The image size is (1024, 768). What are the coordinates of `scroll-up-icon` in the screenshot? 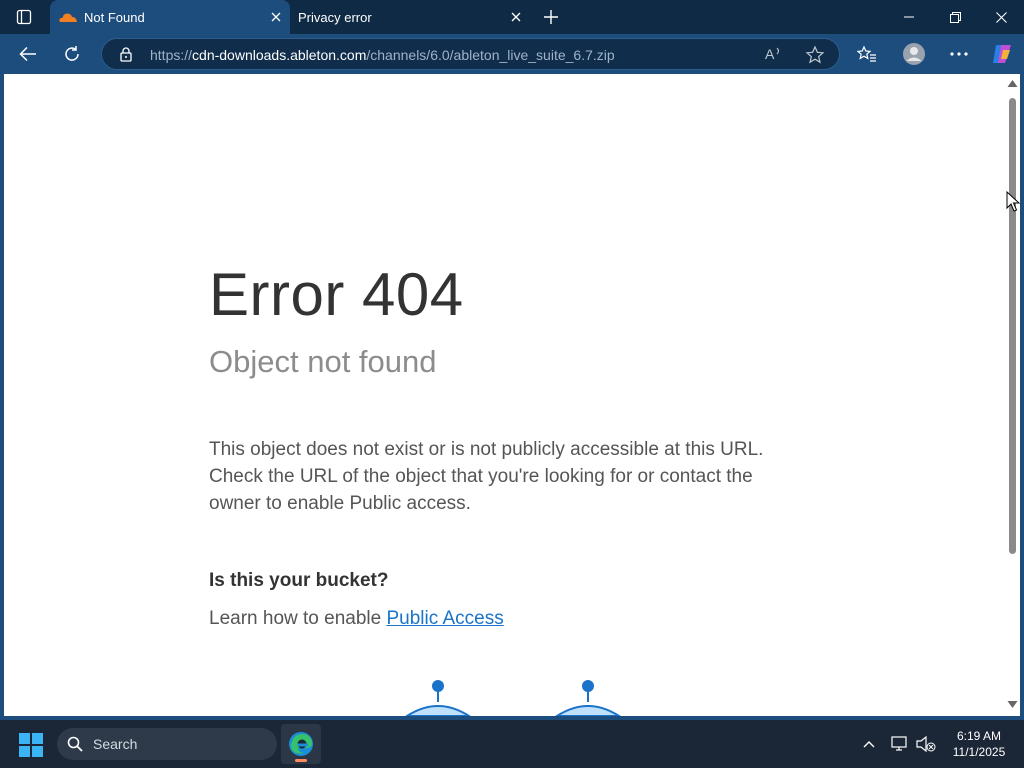 It's located at (1012, 83).